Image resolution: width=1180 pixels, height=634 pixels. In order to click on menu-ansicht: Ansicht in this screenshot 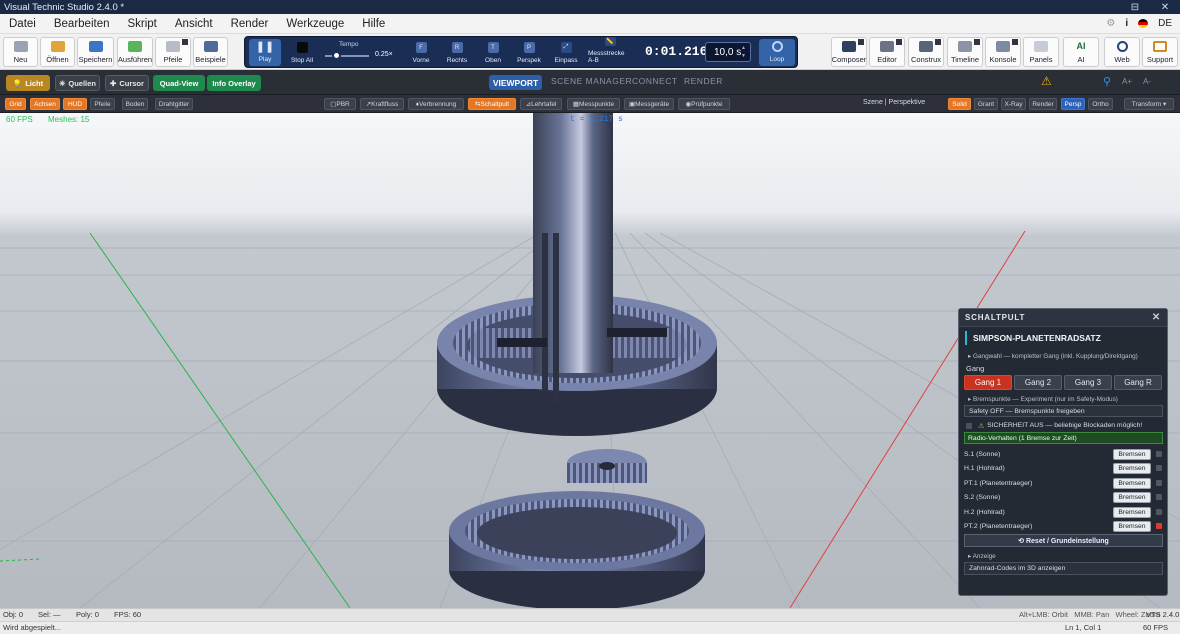, I will do `click(194, 24)`.